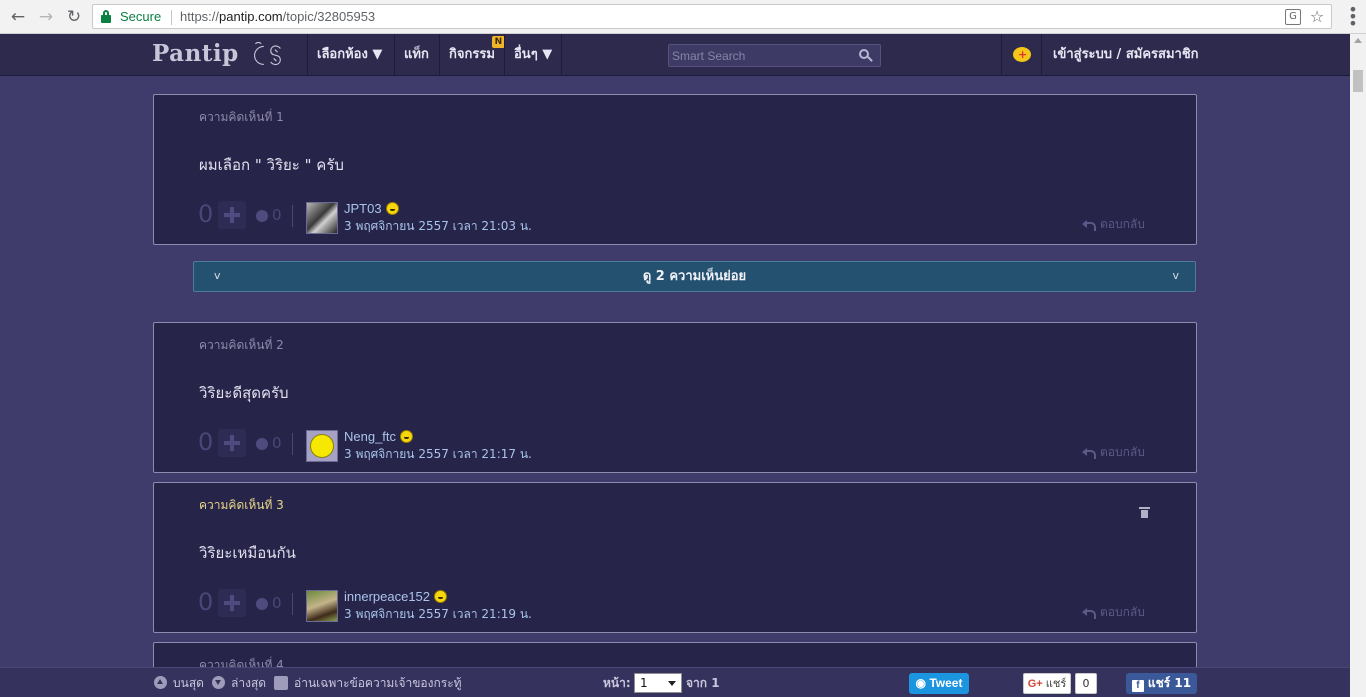 This screenshot has width=1366, height=697. Describe the element at coordinates (1293, 17) in the screenshot. I see `translate-icon: G` at that location.